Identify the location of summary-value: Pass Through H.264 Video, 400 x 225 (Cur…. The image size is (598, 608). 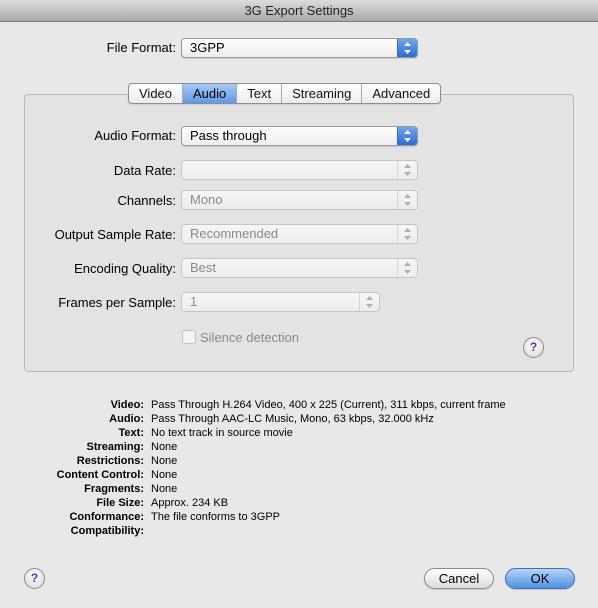
(328, 405).